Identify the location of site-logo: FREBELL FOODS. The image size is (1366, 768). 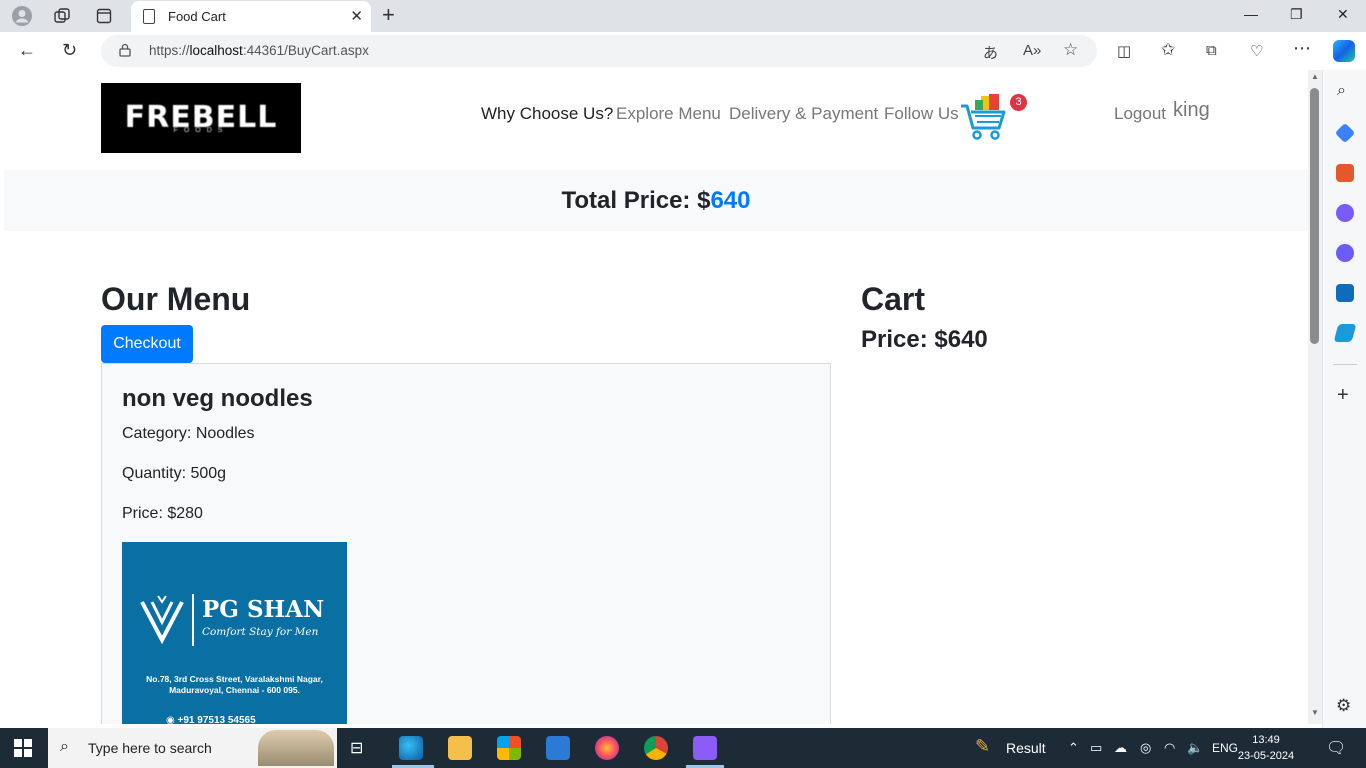
(201, 118).